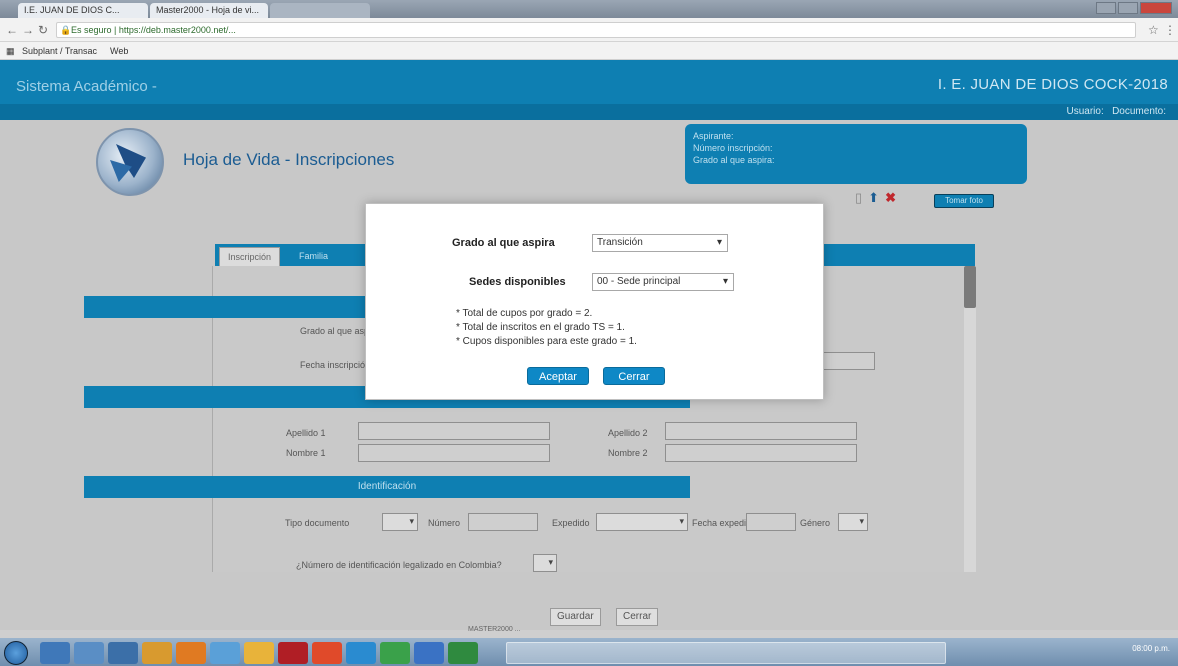 The image size is (1178, 666). I want to click on tab-inscripcion: Inscripción, so click(250, 256).